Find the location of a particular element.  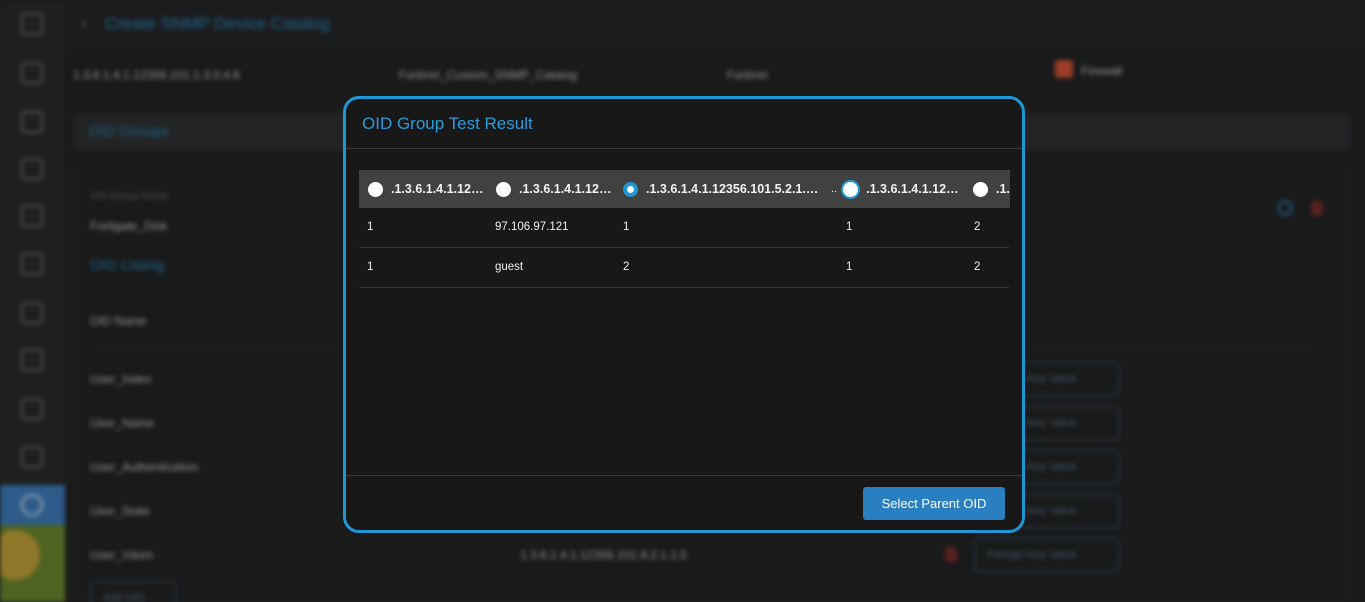

dialog-title: OID Group Test Result is located at coordinates (447, 123).